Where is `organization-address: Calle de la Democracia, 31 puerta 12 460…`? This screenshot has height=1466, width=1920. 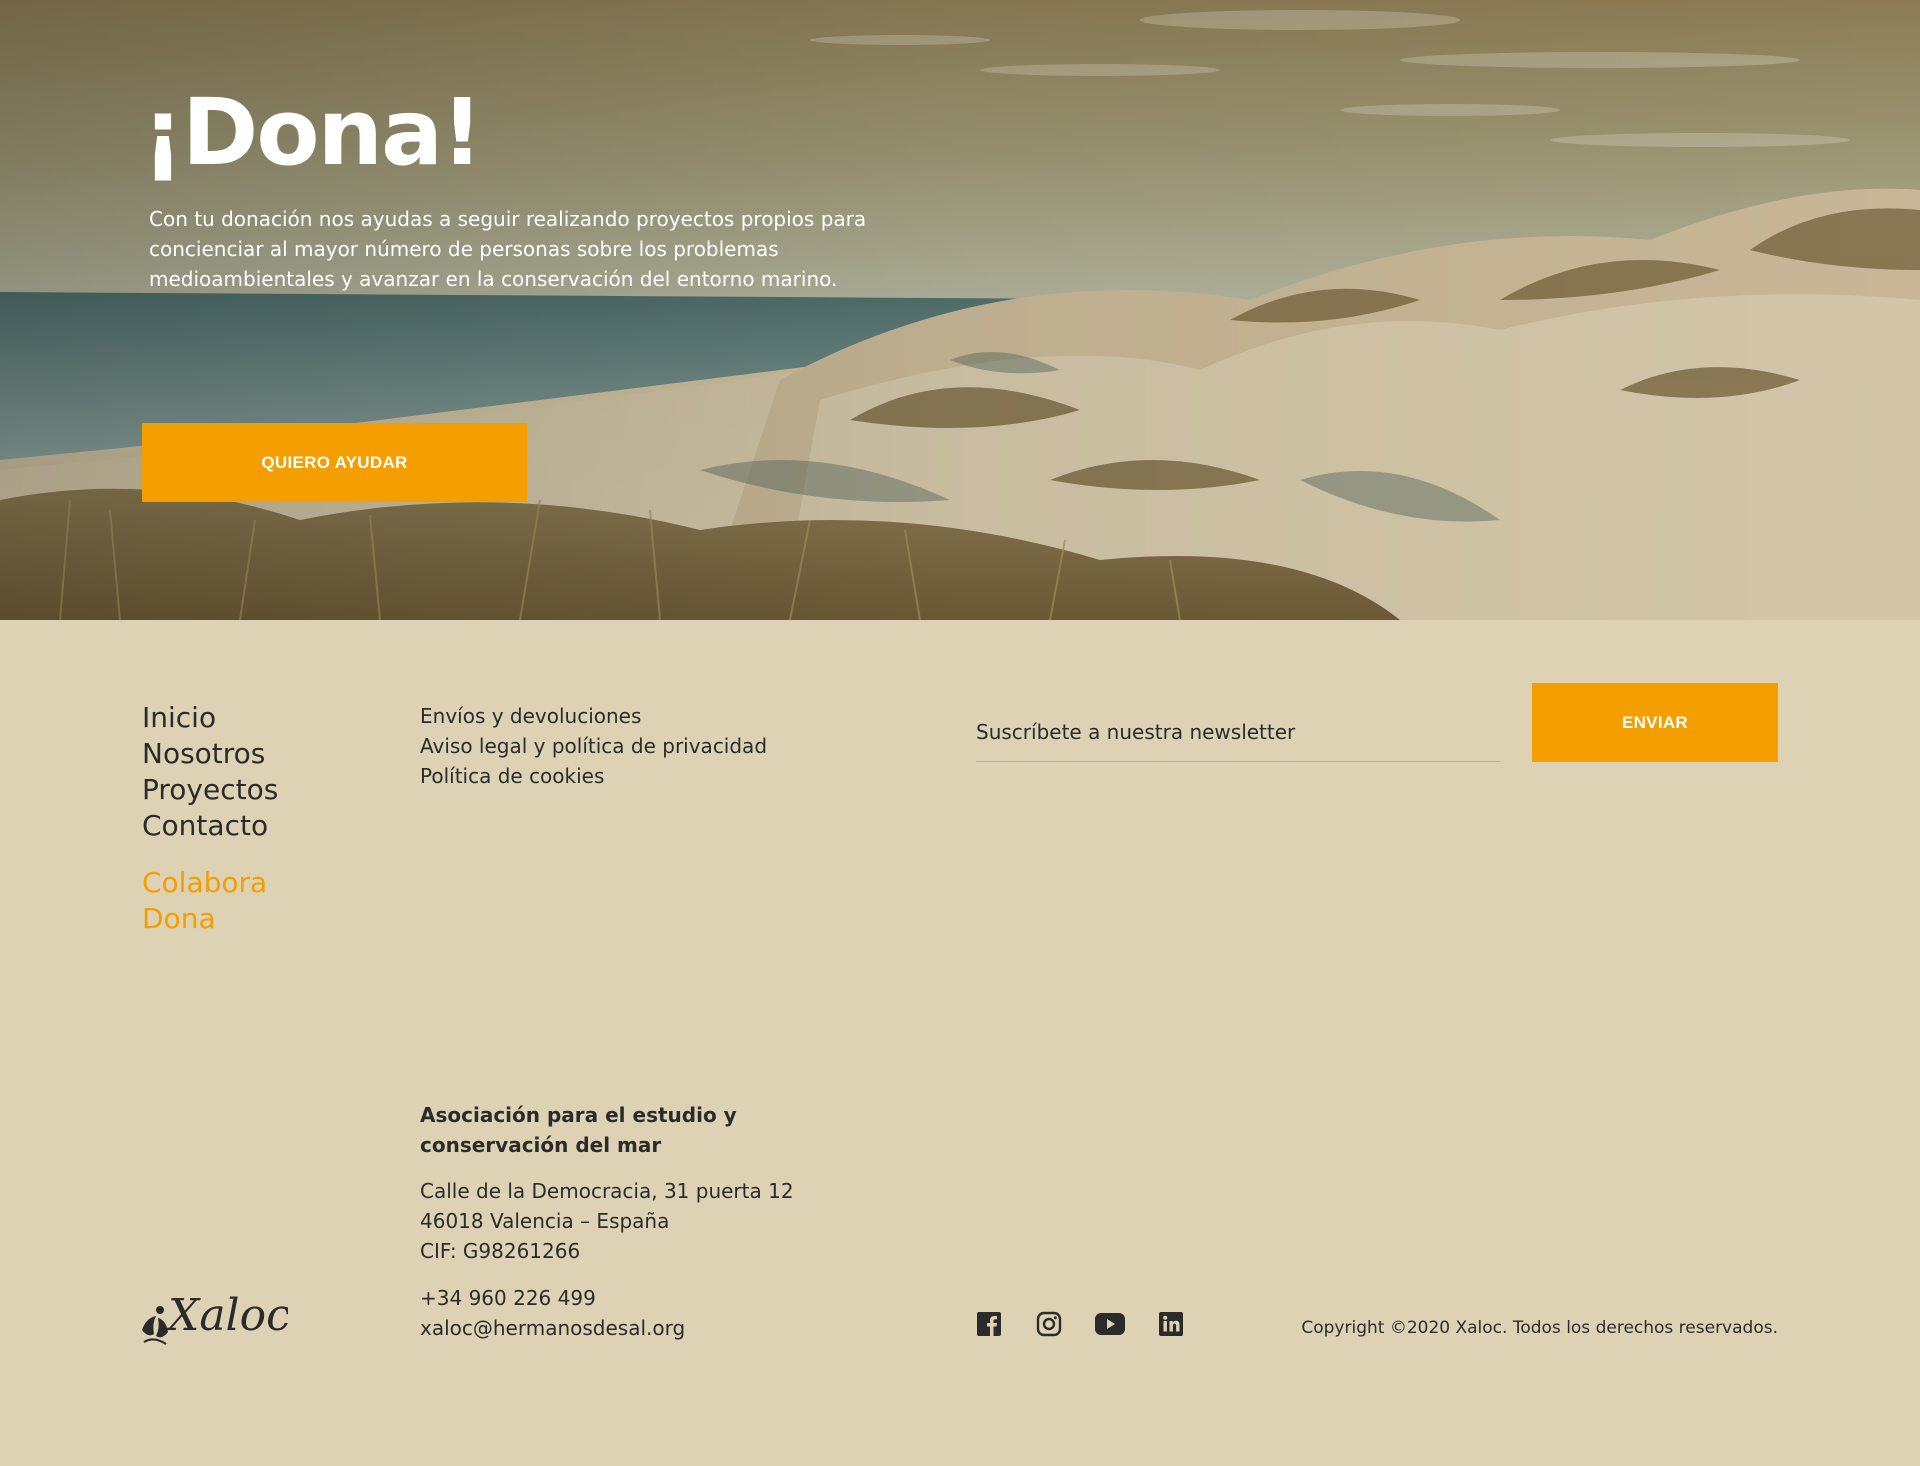 organization-address: Calle de la Democracia, 31 puerta 12 460… is located at coordinates (607, 1221).